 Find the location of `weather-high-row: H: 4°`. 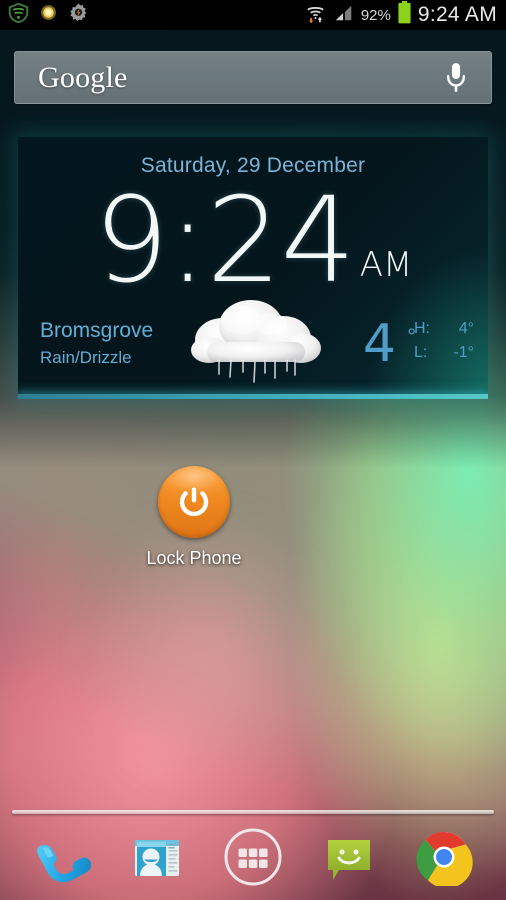

weather-high-row: H: 4° is located at coordinates (444, 329).